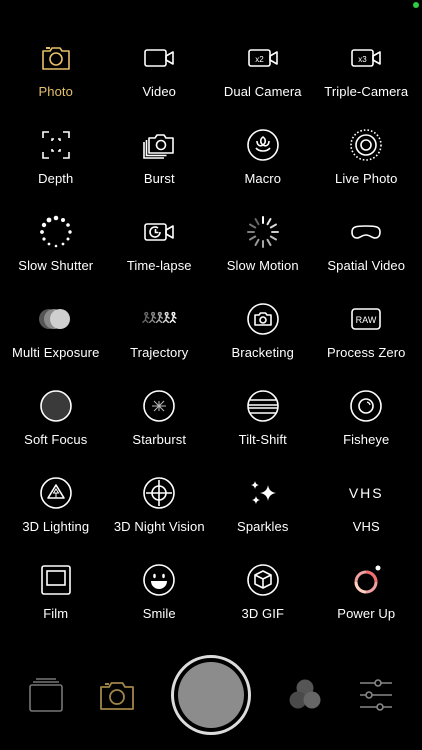 This screenshot has width=422, height=750. What do you see at coordinates (366, 580) in the screenshot?
I see `power-up-icon` at bounding box center [366, 580].